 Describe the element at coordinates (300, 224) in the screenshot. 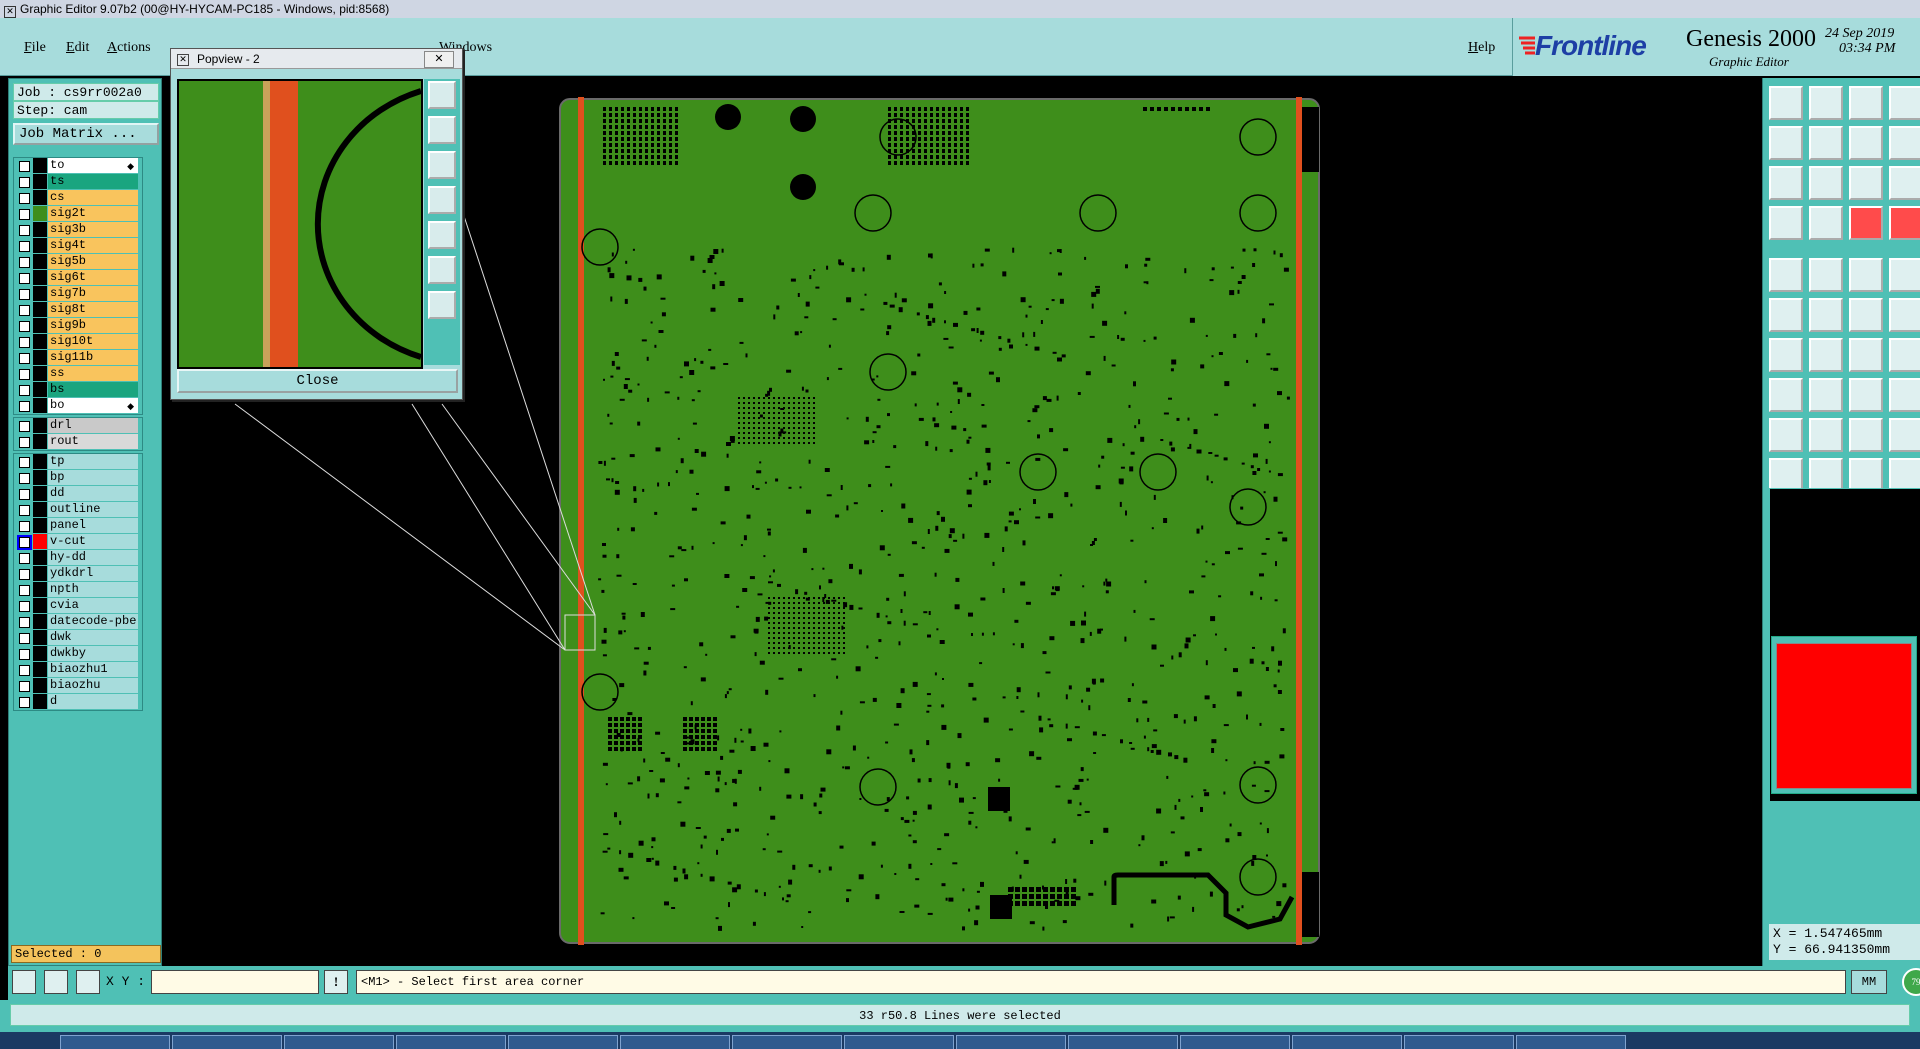

I see `popview-canvas` at that location.